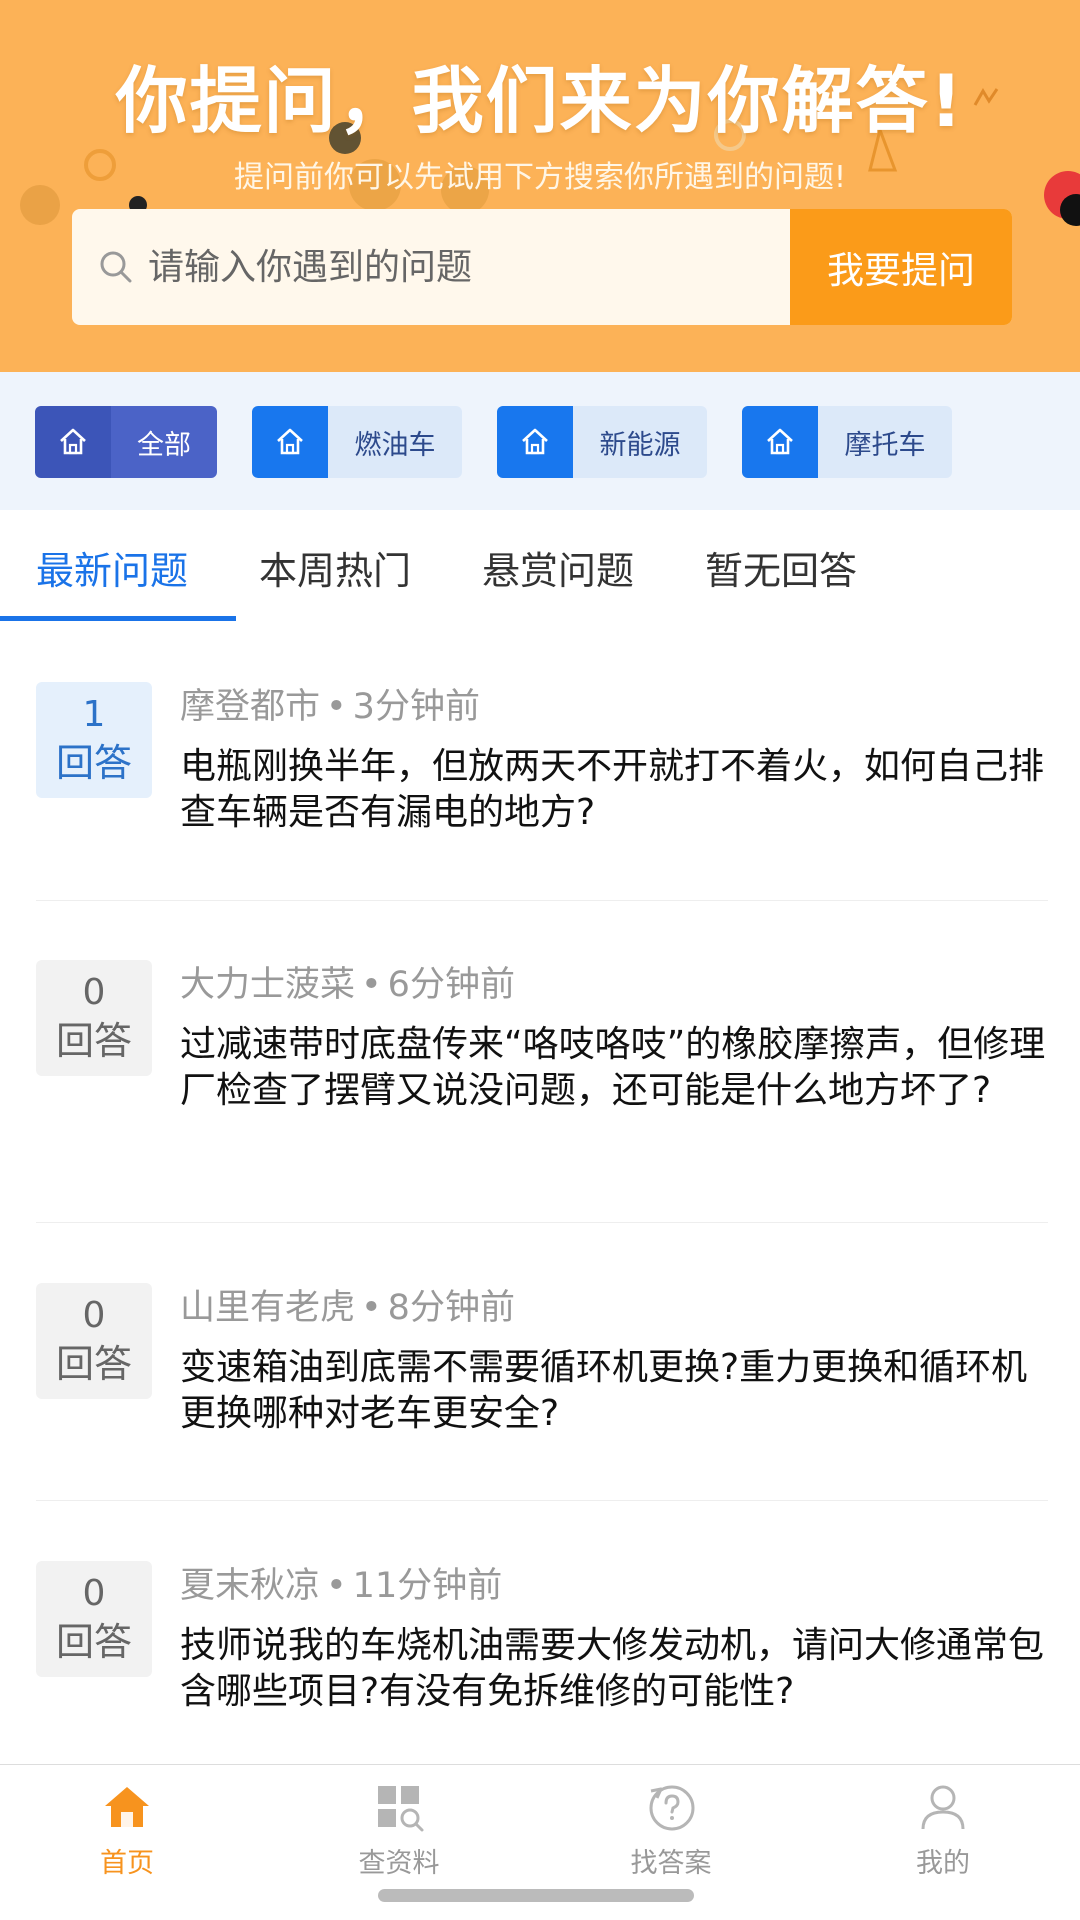 This screenshot has width=1080, height=1920. What do you see at coordinates (416, 707) in the screenshot?
I see `question-time: 3分钟前` at bounding box center [416, 707].